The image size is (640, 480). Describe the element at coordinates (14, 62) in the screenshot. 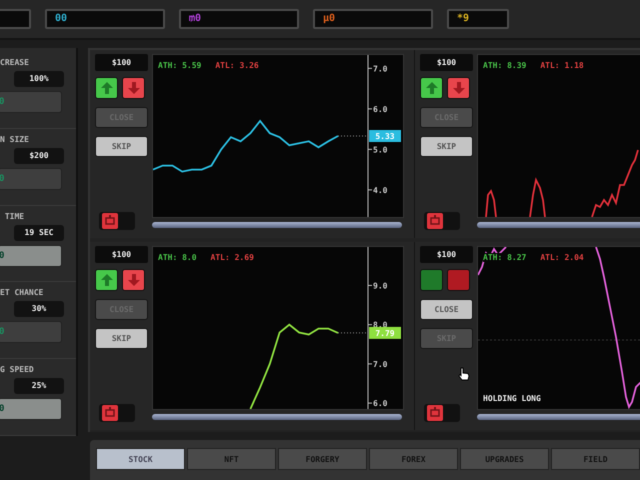

I see `upgrade-label: CREASE` at that location.